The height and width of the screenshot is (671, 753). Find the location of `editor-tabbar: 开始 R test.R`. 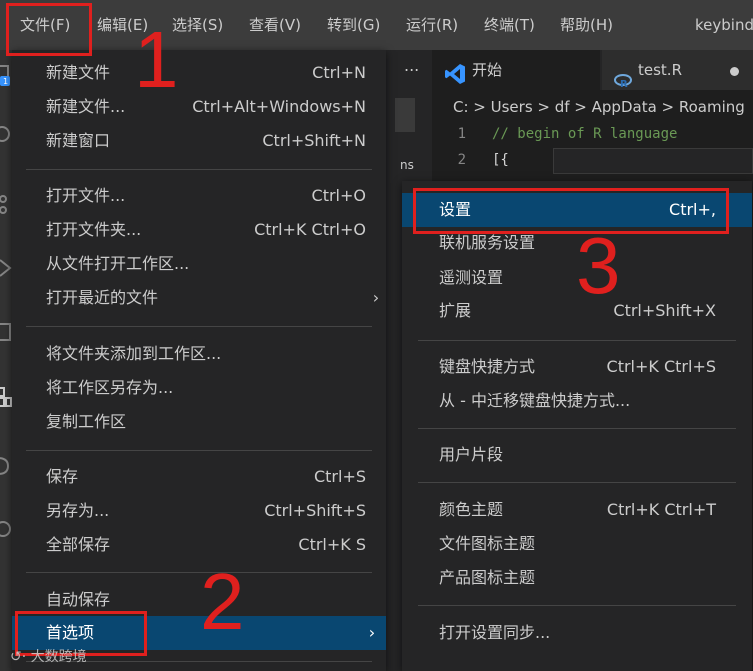

editor-tabbar: 开始 R test.R is located at coordinates (592, 70).